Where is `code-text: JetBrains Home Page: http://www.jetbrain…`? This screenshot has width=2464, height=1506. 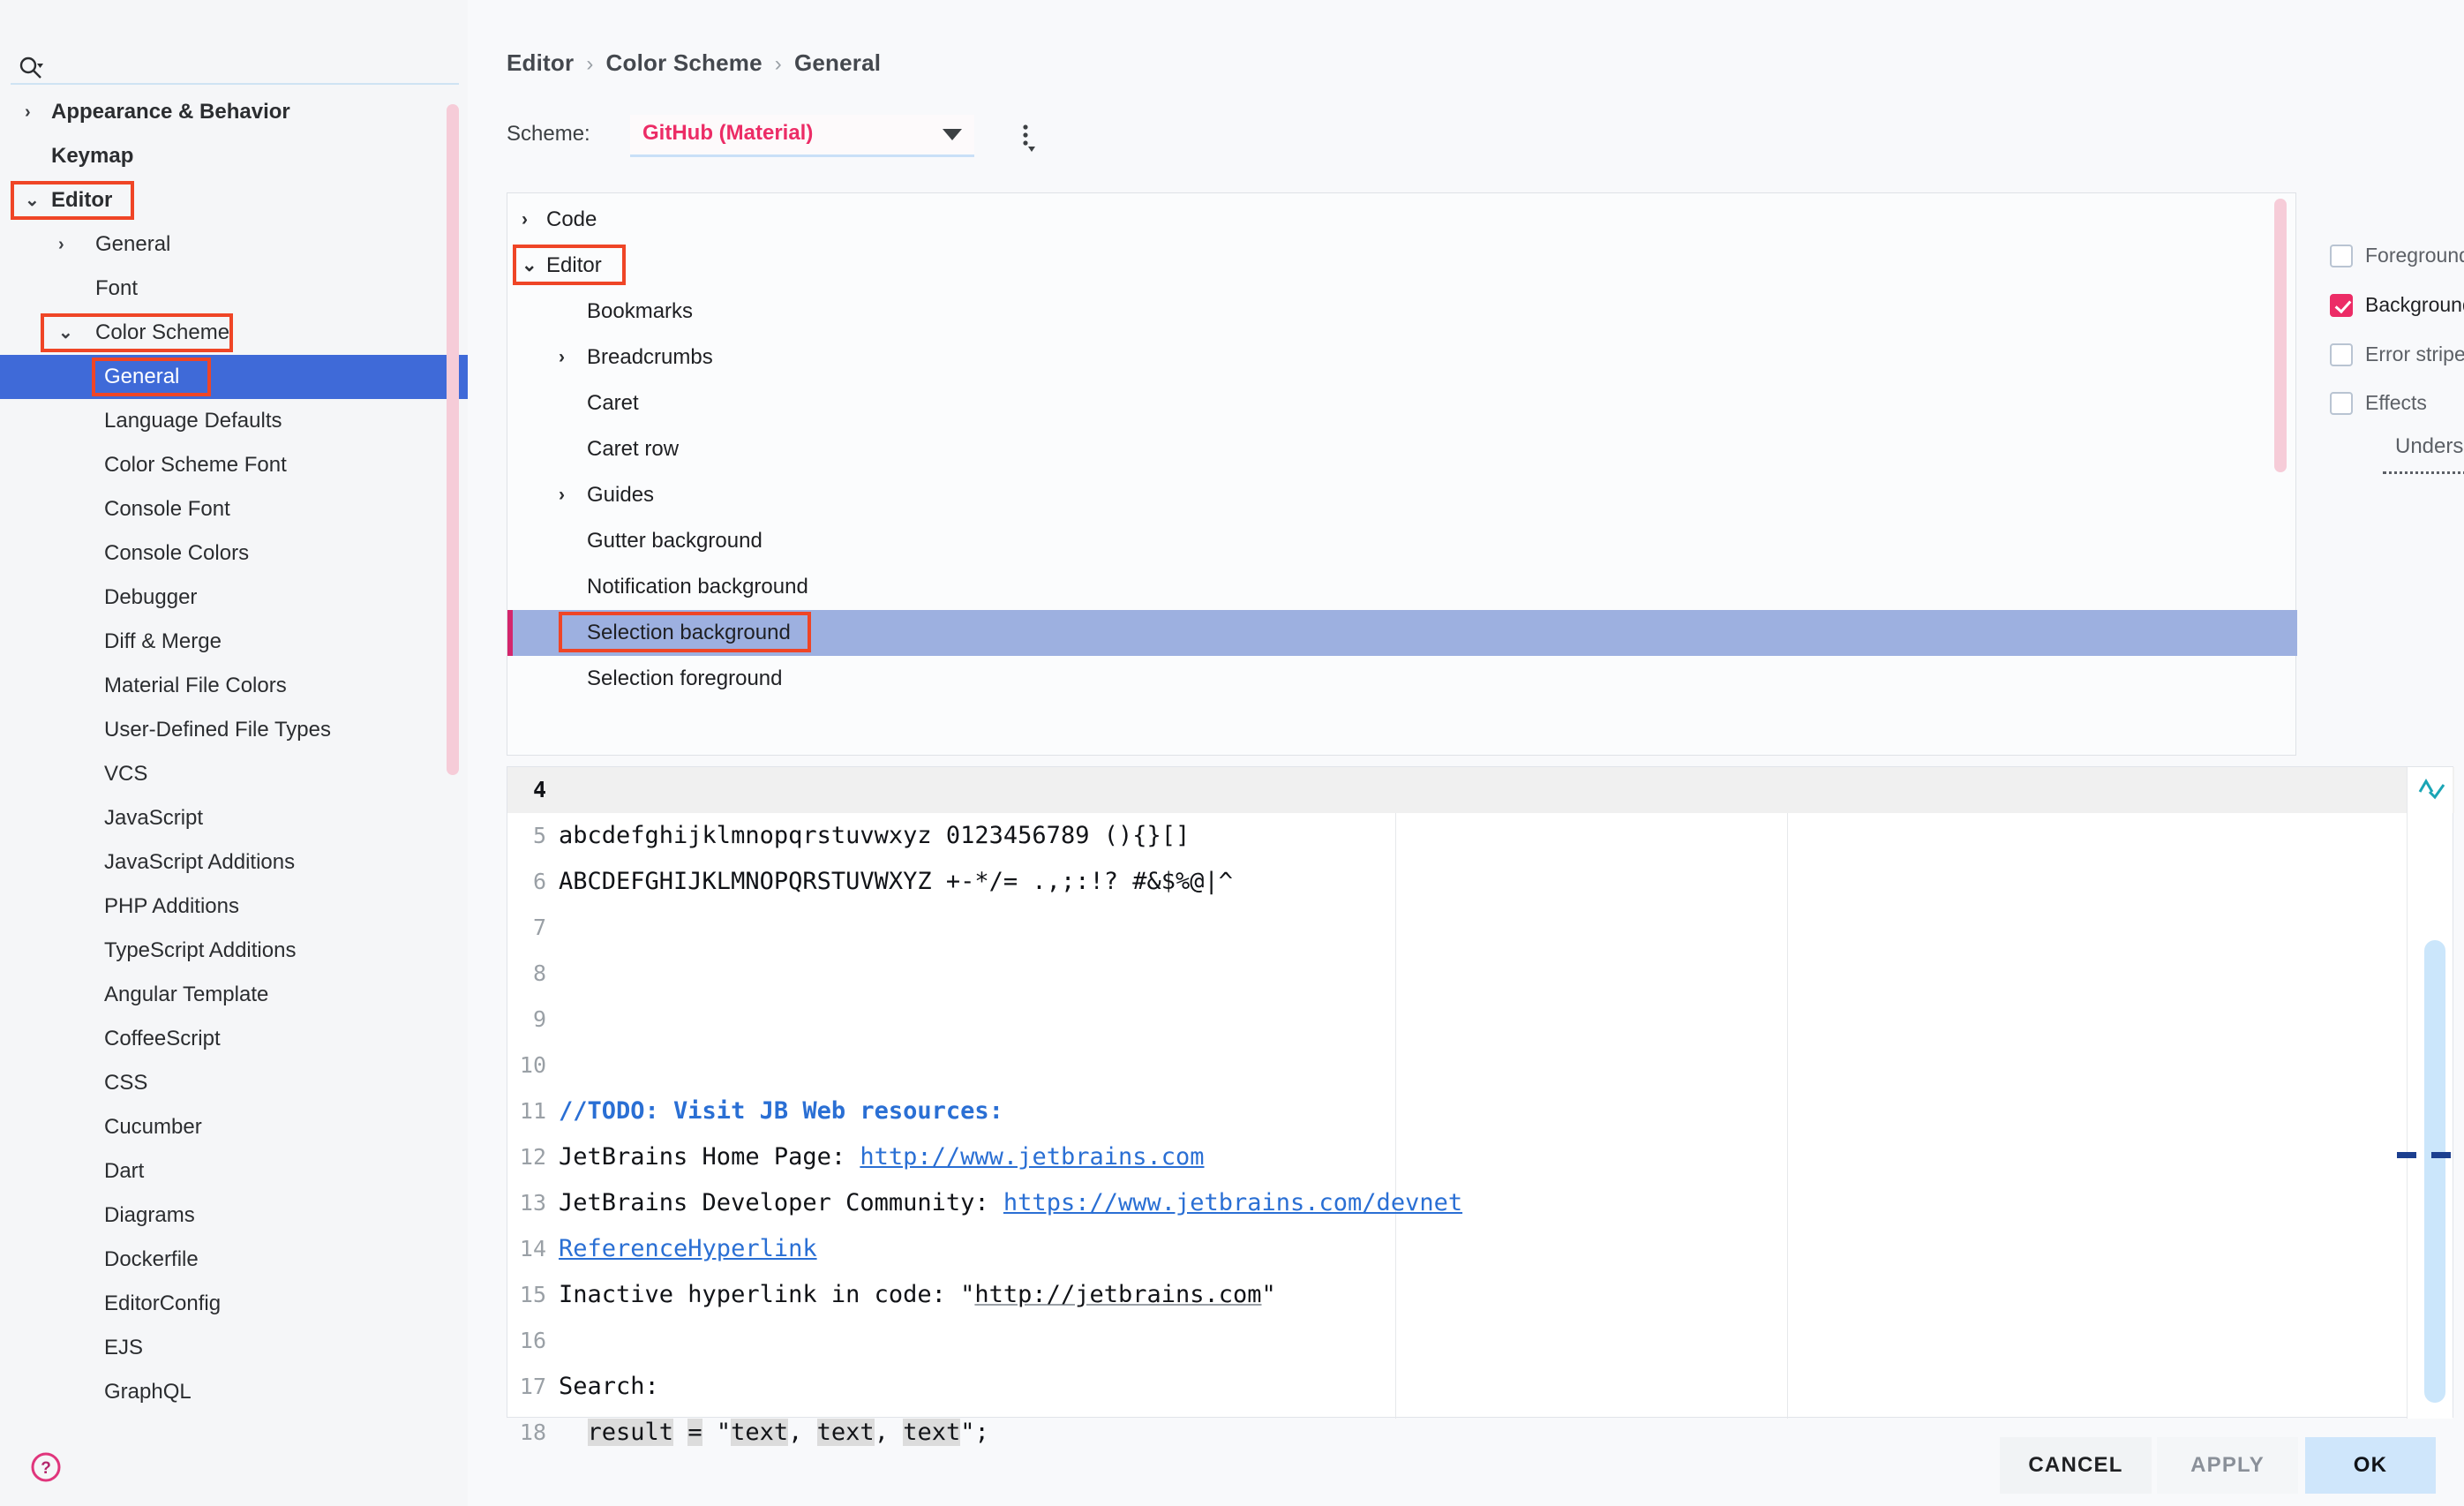 code-text: JetBrains Home Page: http://www.jetbrain… is located at coordinates (882, 1157).